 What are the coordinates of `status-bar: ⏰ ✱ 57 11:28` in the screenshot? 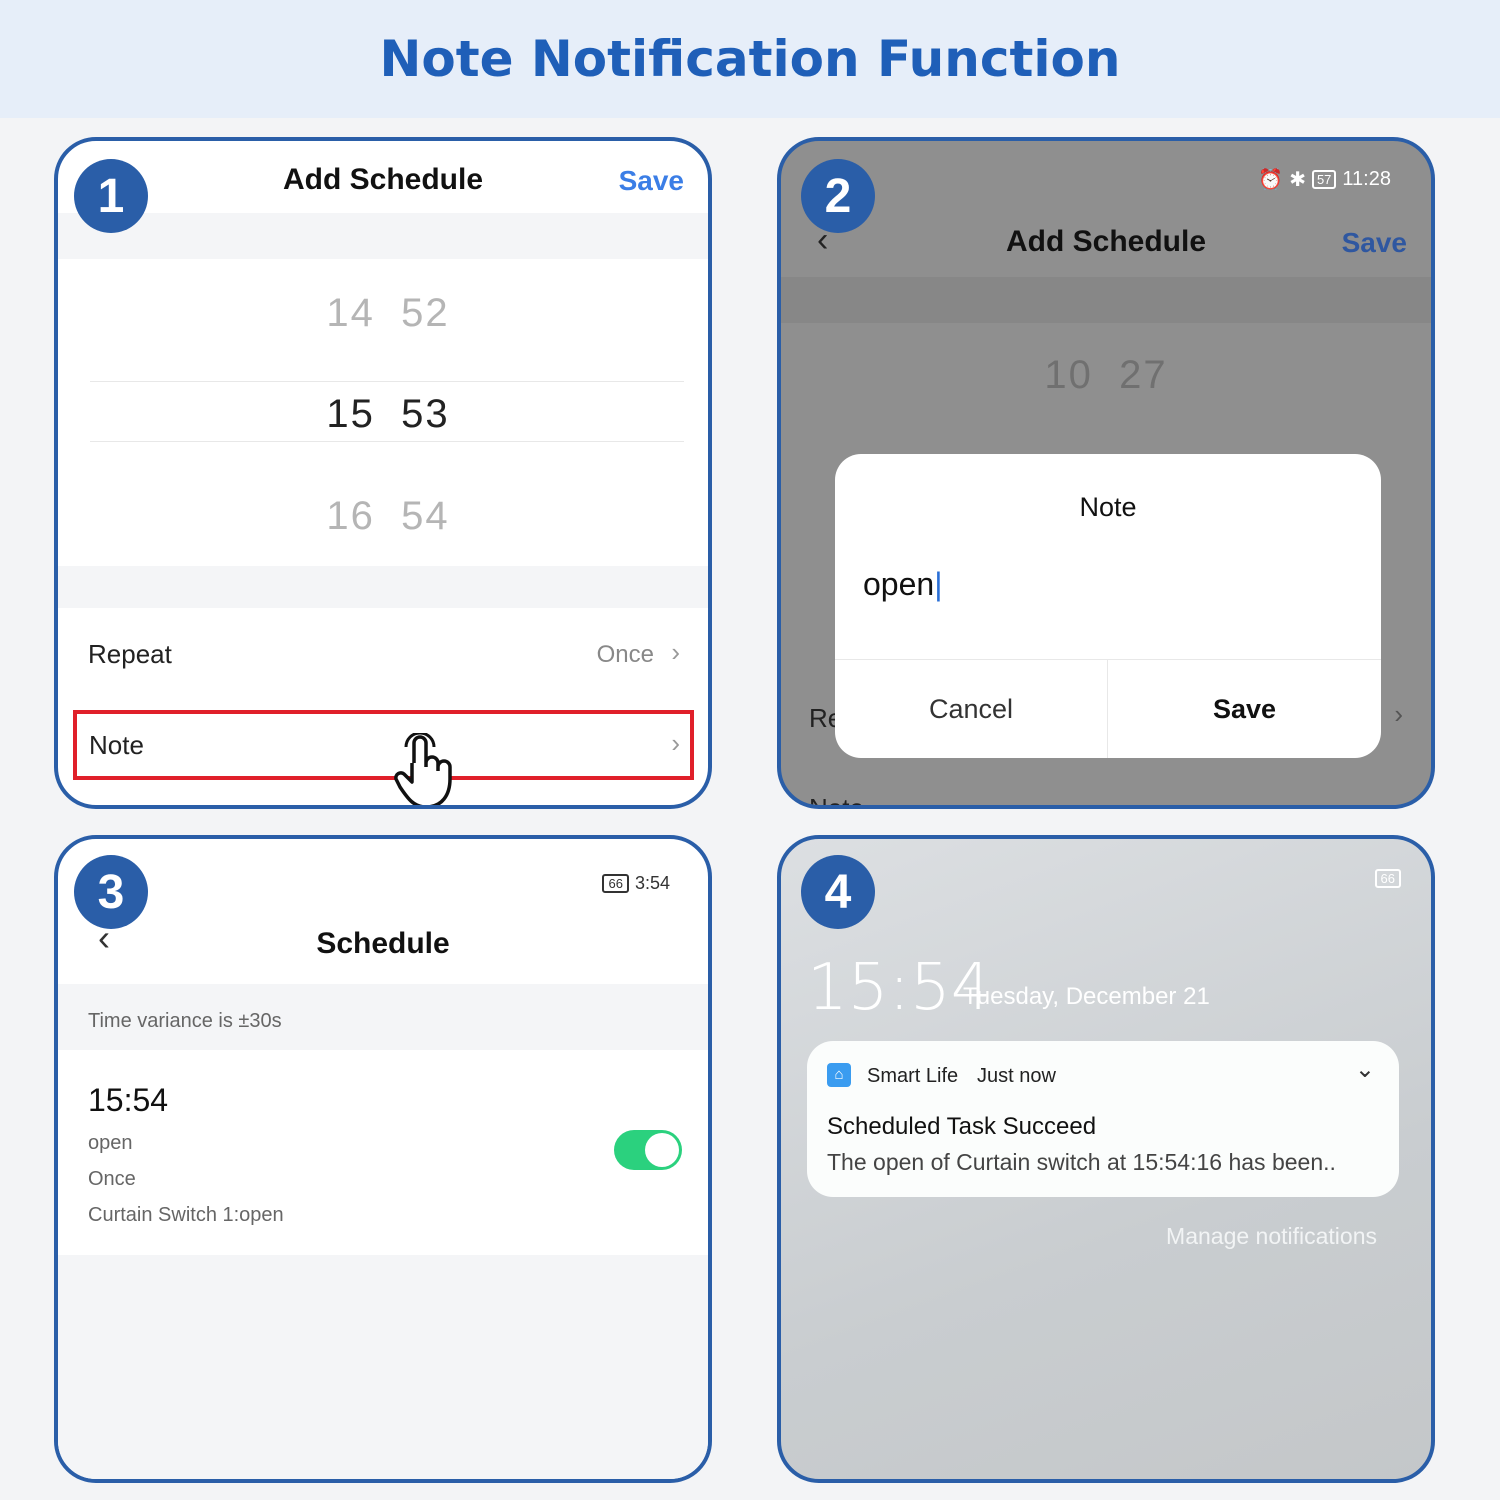 It's located at (1324, 179).